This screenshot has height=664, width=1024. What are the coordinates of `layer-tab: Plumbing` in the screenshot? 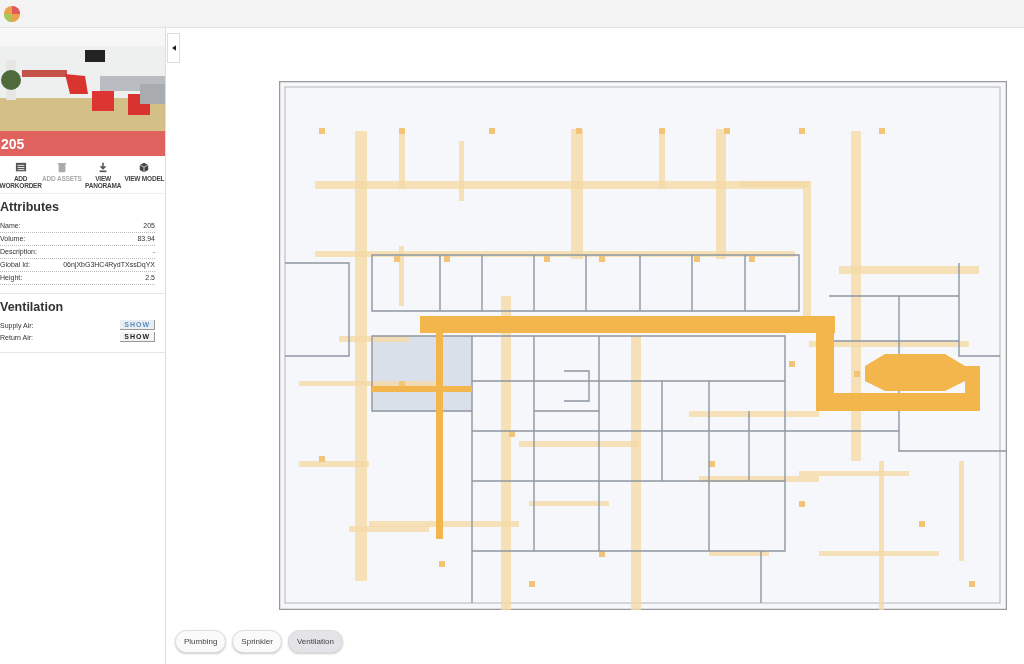 It's located at (201, 641).